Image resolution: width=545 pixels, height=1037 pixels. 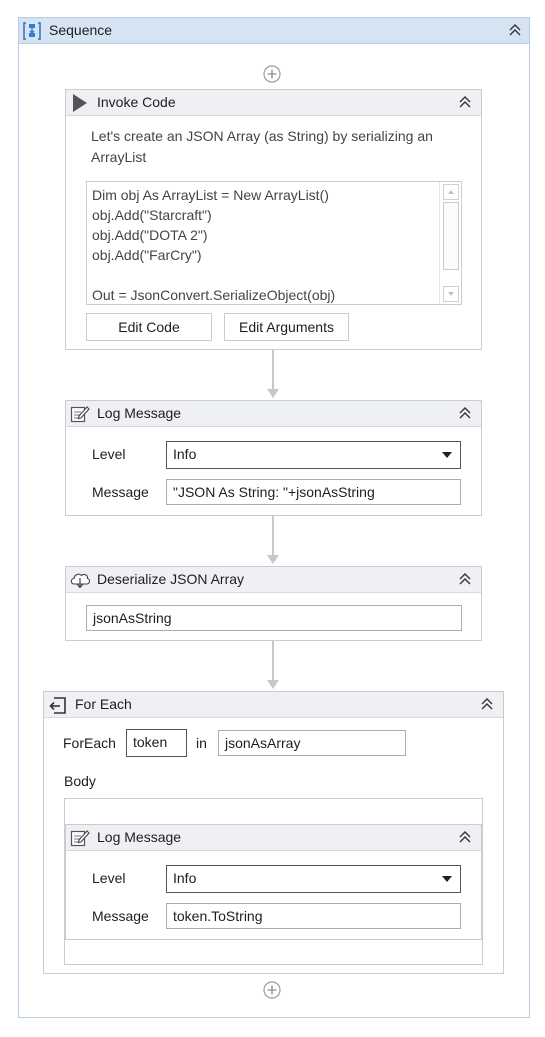 I want to click on json-string-input: jsonAsString, so click(x=274, y=618).